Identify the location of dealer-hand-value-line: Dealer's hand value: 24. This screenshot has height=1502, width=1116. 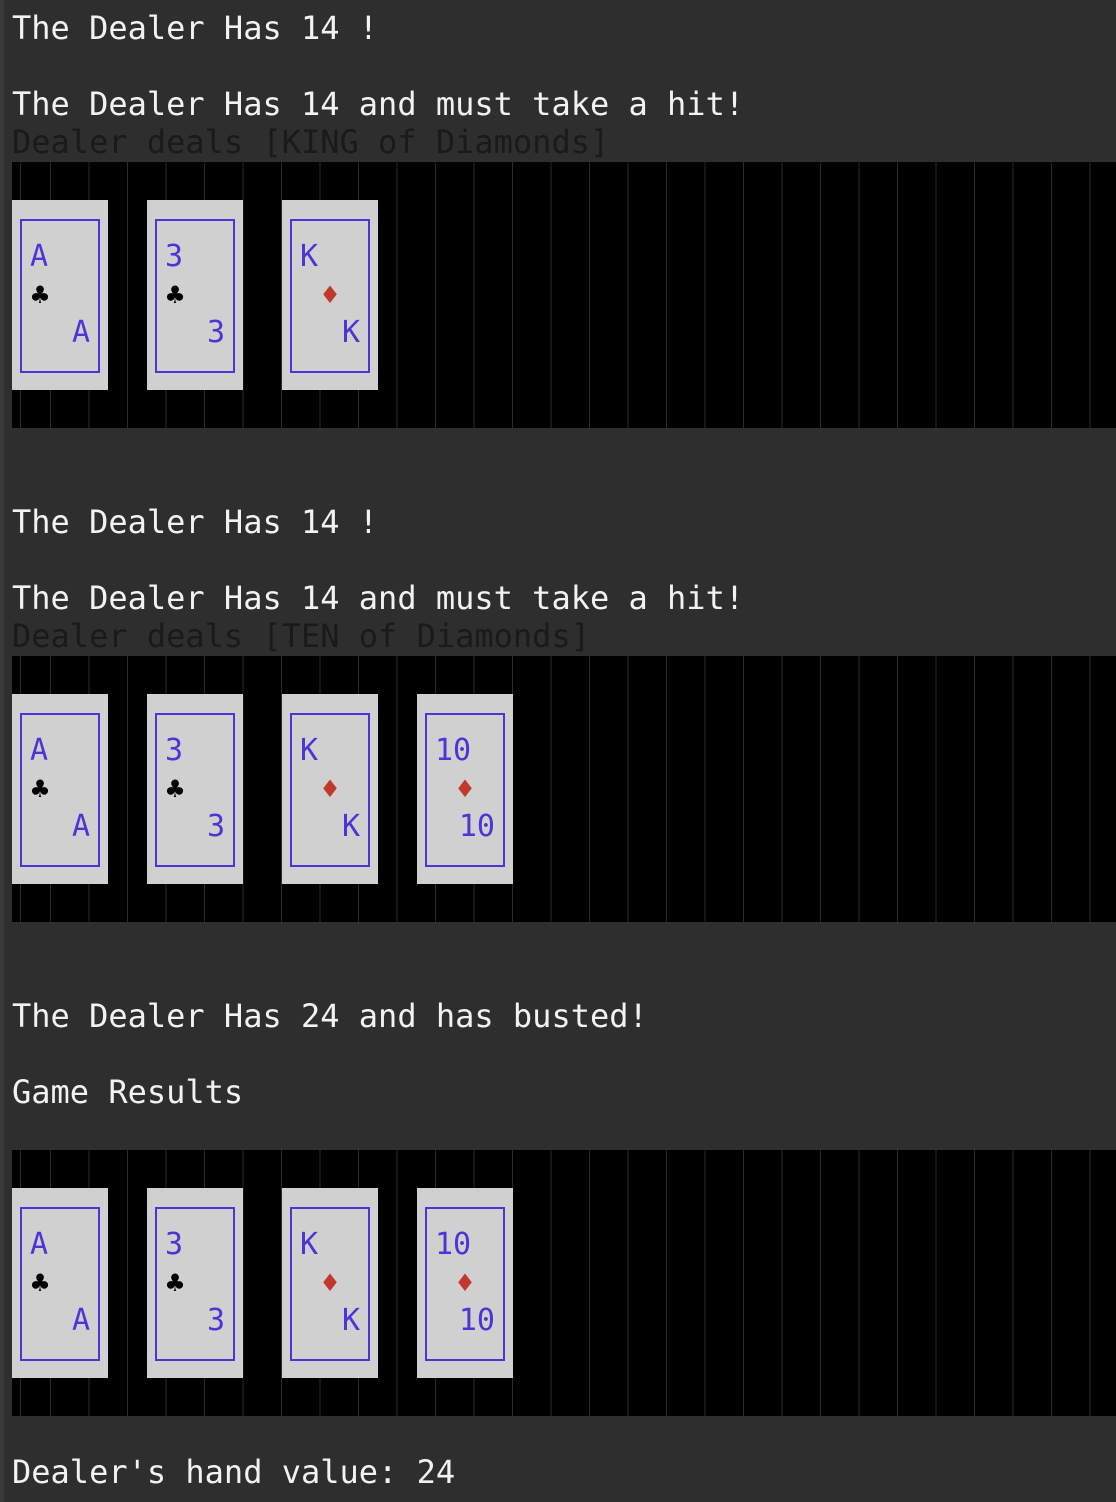
(234, 1472).